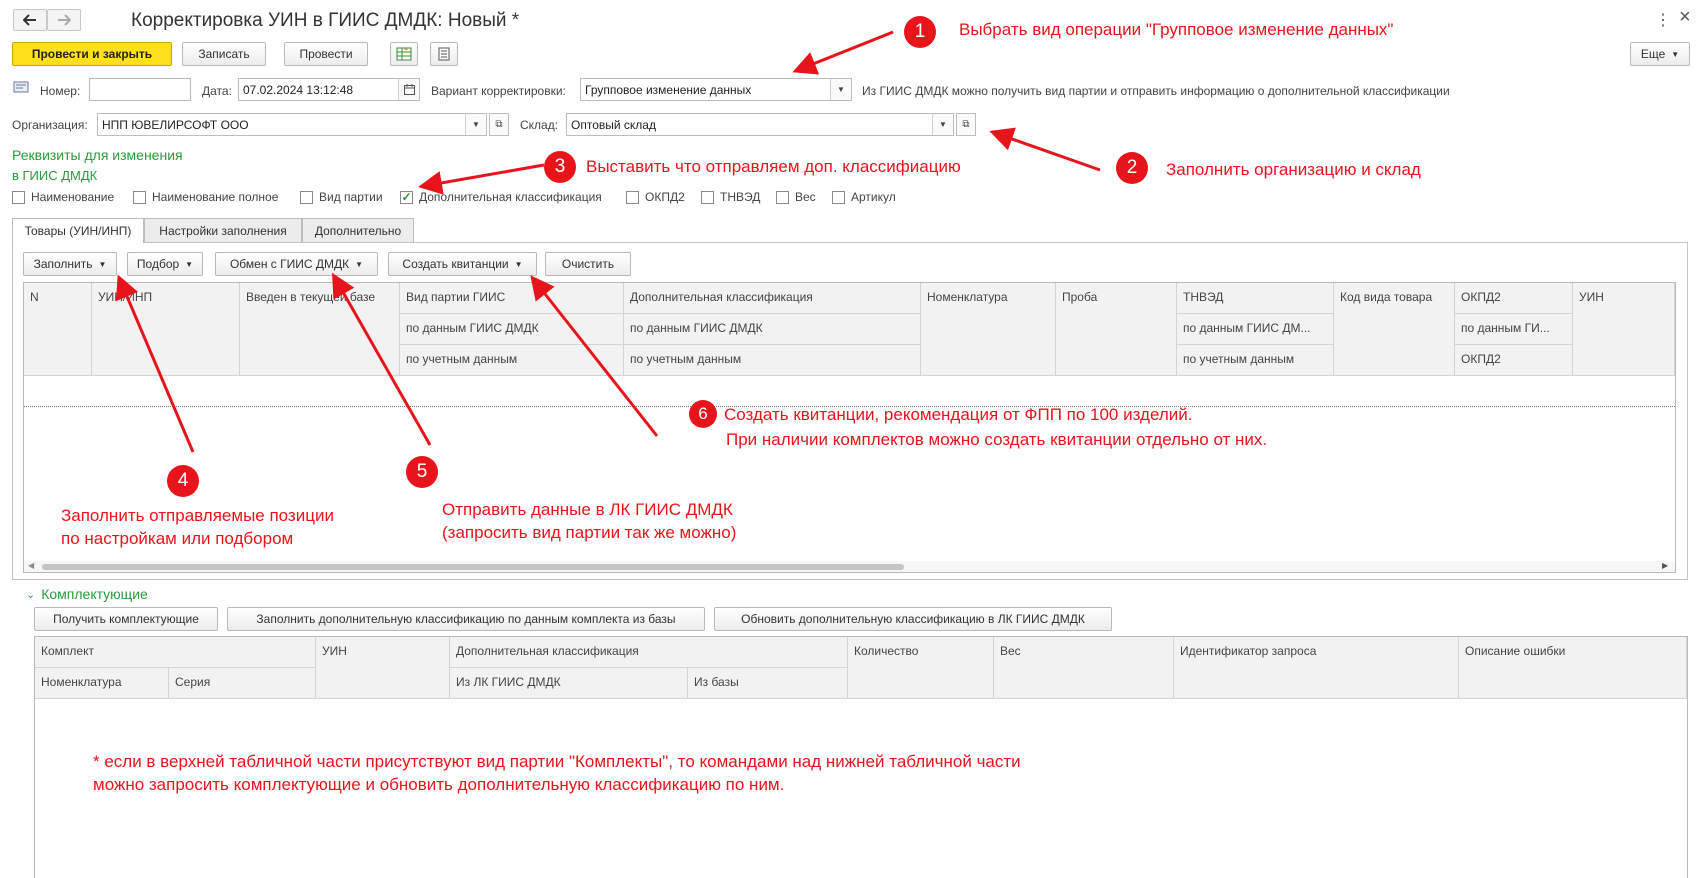 This screenshot has width=1700, height=878. What do you see at coordinates (560, 167) in the screenshot?
I see `annotation-badge-3: 3` at bounding box center [560, 167].